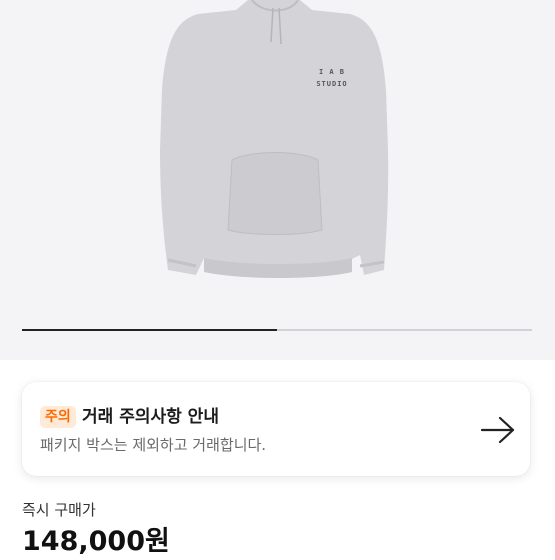  Describe the element at coordinates (332, 78) in the screenshot. I see `hoodie-print-logo: I A B STUDIO` at that location.